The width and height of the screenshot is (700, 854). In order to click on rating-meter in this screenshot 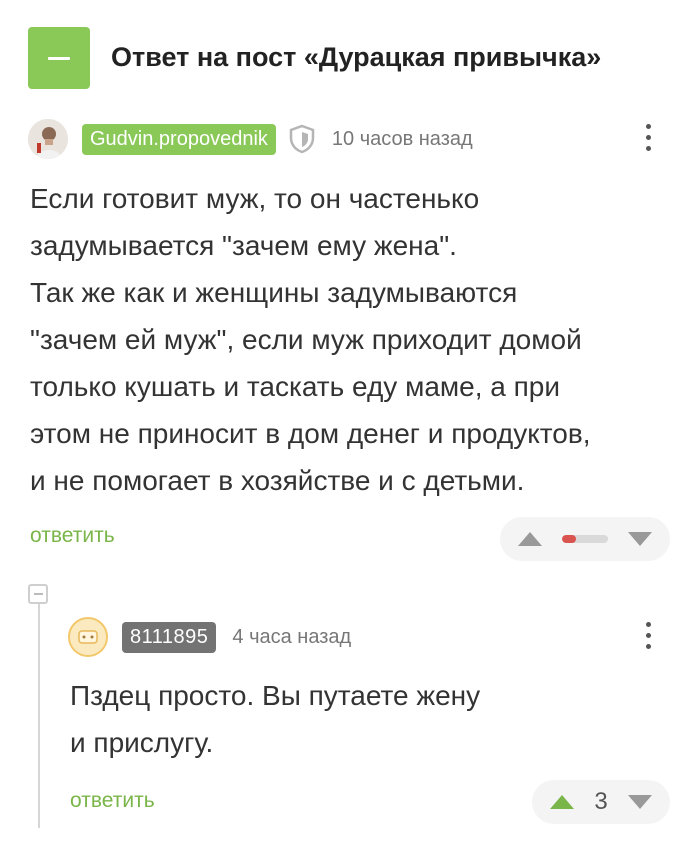, I will do `click(585, 539)`.